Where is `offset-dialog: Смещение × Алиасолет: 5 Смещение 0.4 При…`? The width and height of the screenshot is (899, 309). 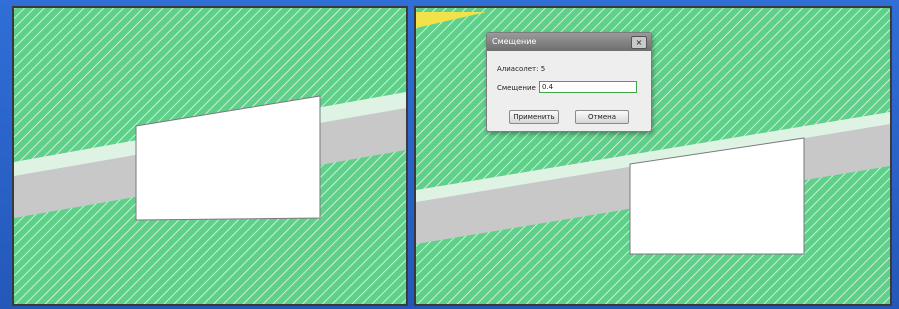 offset-dialog: Смещение × Алиасолет: 5 Смещение 0.4 При… is located at coordinates (569, 82).